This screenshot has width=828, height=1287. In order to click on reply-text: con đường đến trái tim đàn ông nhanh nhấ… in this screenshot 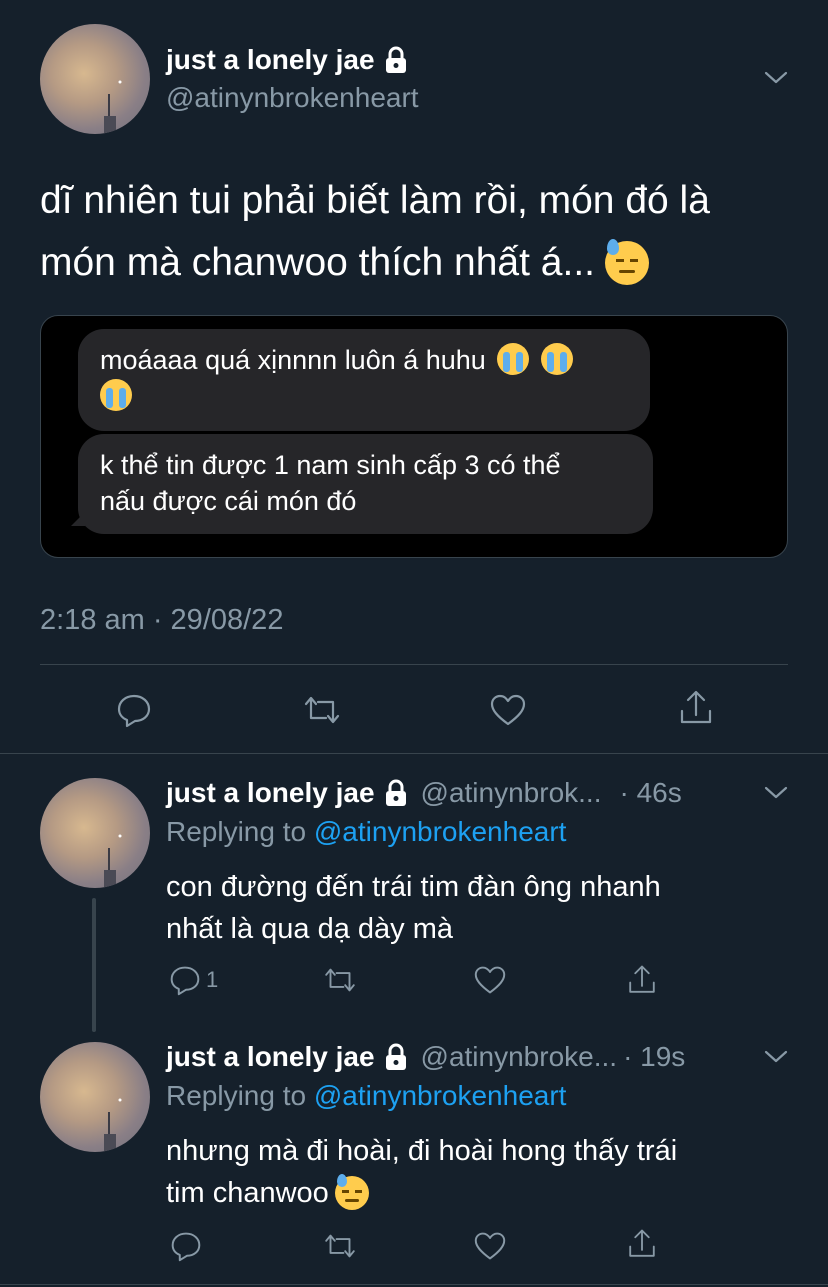, I will do `click(413, 908)`.